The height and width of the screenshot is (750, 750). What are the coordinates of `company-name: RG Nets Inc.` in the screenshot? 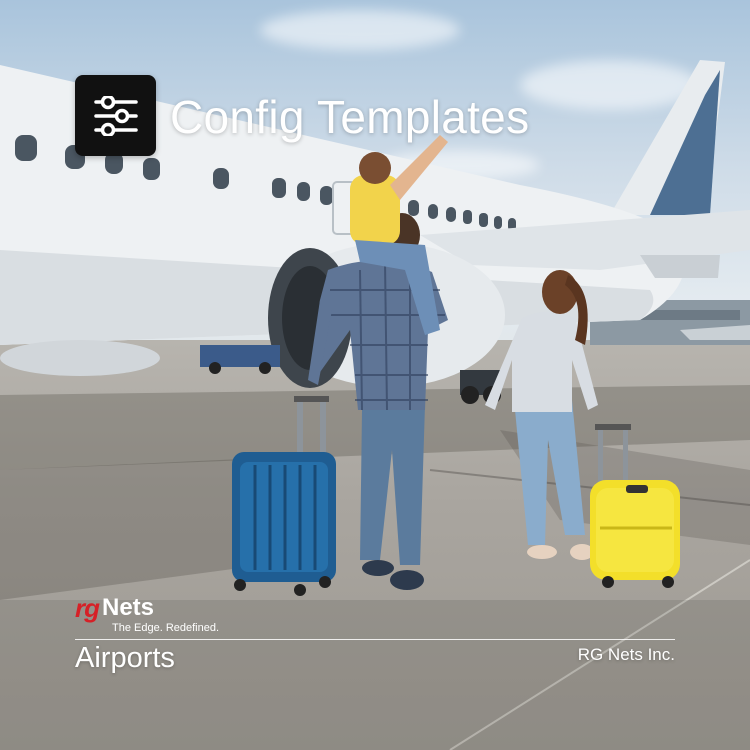 It's located at (626, 654).